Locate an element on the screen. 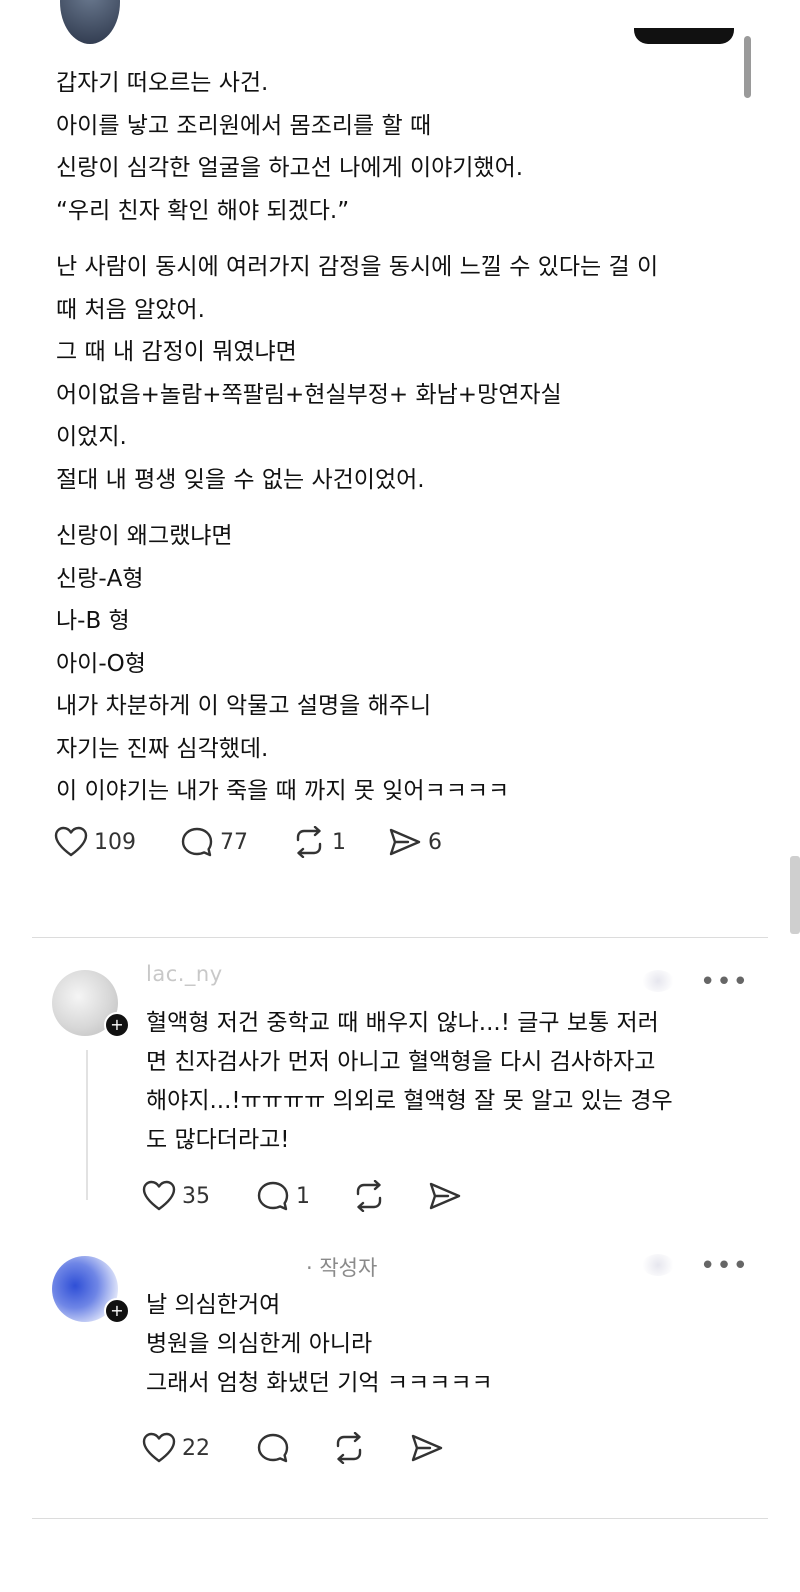  post-line: 난 사람이 동시에 여러가지 감정을 동시에 느낄 수 있다는 걸 이 is located at coordinates (357, 267).